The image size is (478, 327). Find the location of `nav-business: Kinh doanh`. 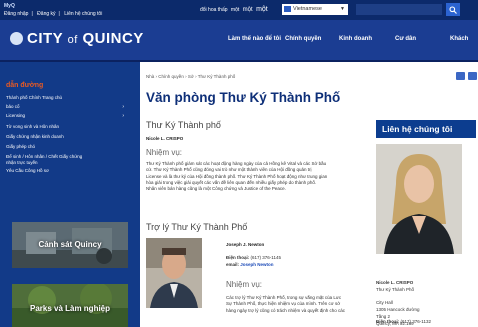

nav-business: Kinh doanh is located at coordinates (355, 39).